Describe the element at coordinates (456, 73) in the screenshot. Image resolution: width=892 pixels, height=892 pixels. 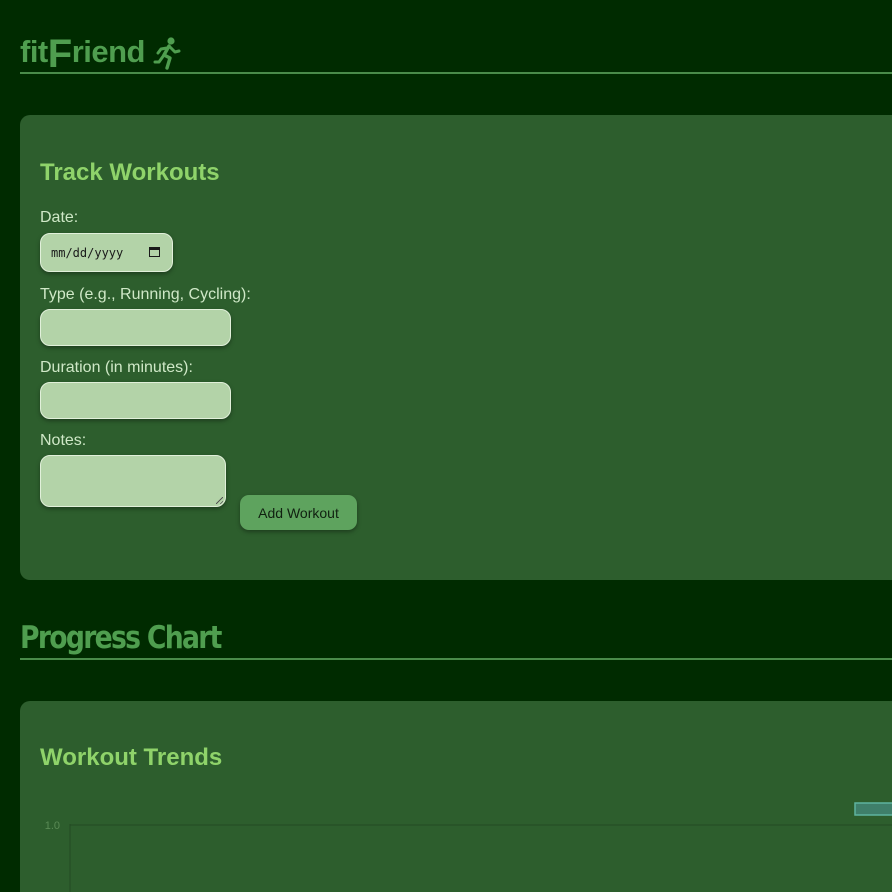
I see `header-divider` at that location.